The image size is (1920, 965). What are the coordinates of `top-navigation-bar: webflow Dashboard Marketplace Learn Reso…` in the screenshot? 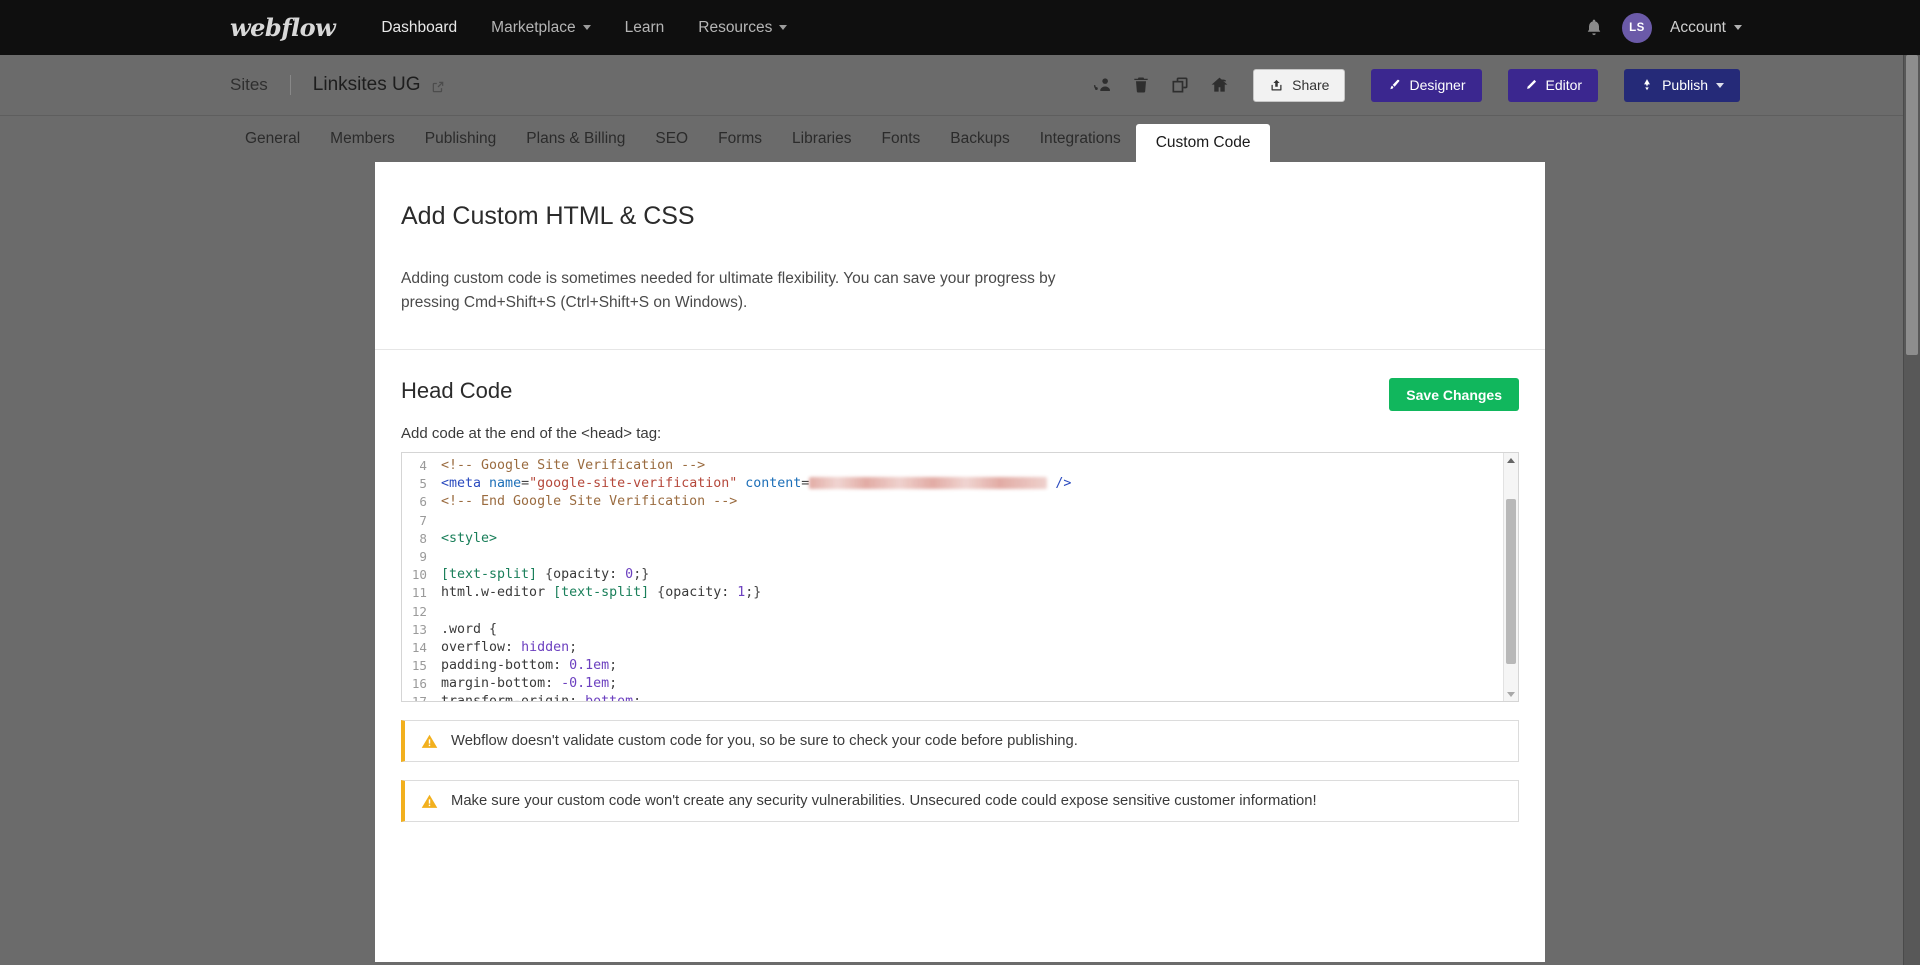 It's located at (960, 27).